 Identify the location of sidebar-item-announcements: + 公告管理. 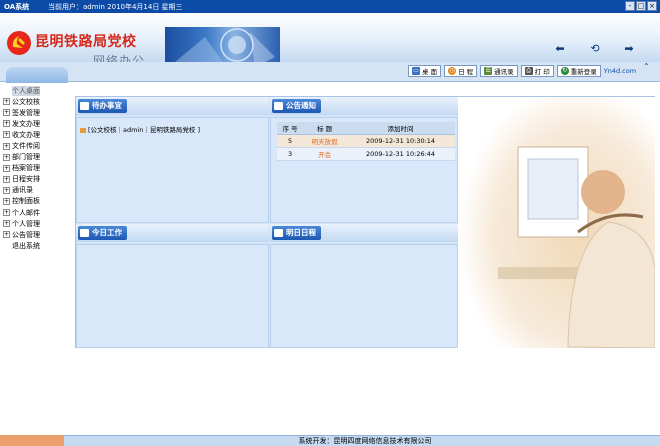
(35, 234).